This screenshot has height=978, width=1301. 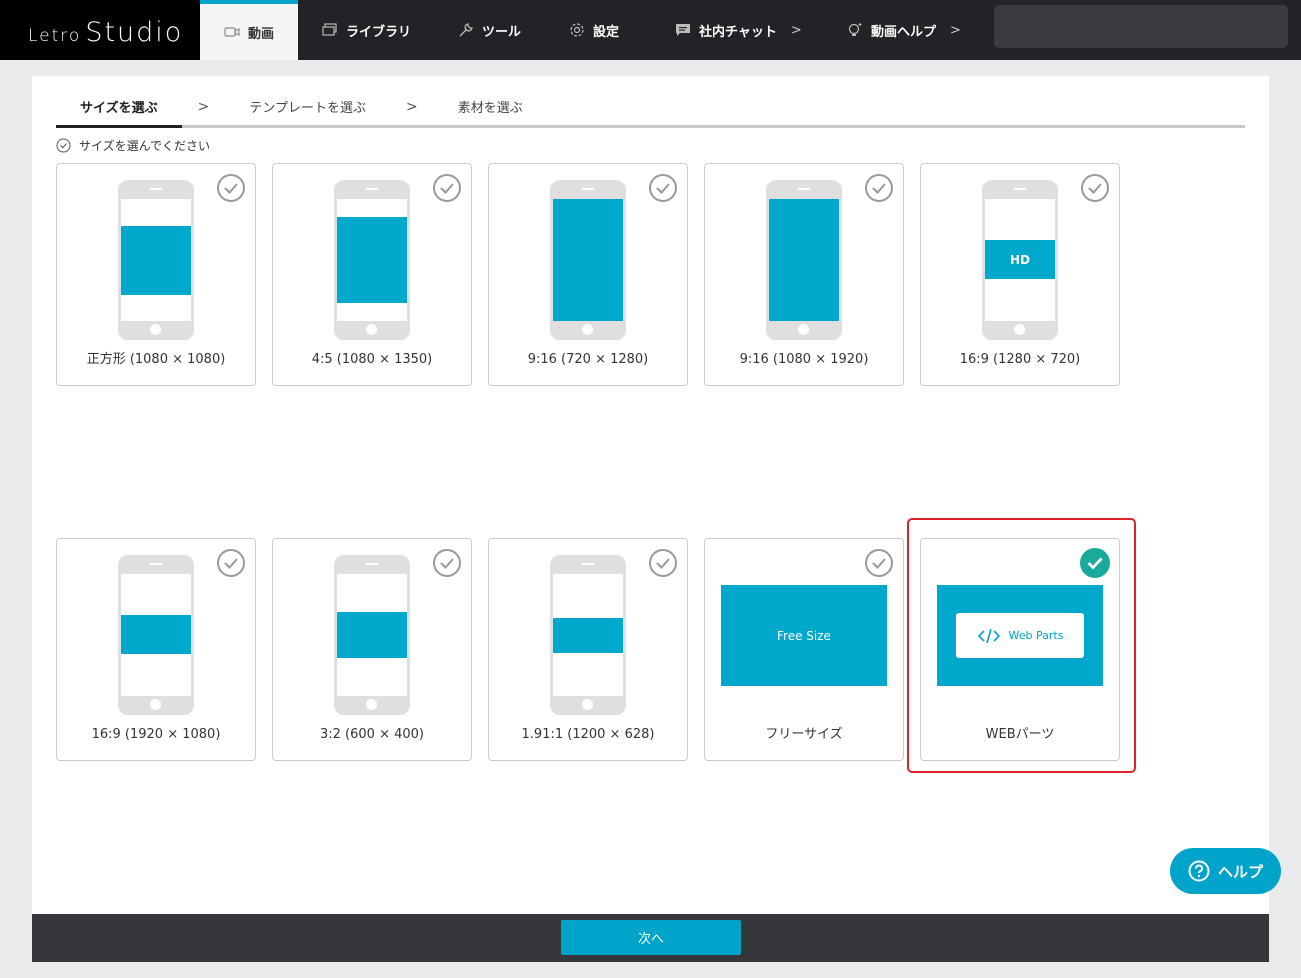 I want to click on size-card-square: 正方形 (1080 × 1080), so click(x=156, y=274).